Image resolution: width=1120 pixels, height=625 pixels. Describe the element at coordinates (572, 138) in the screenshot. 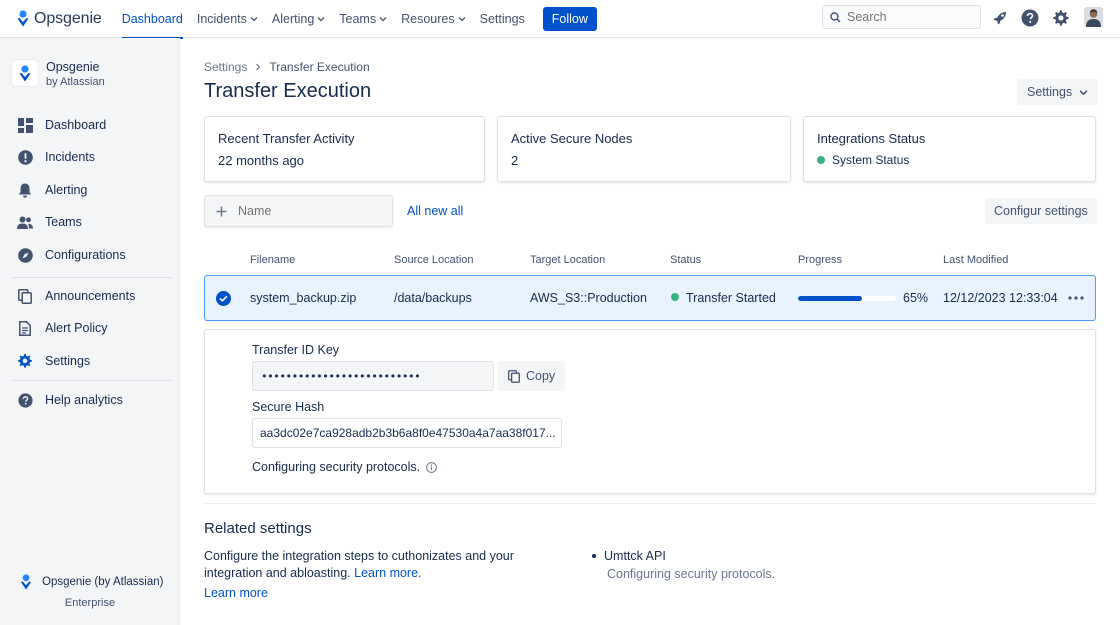

I see `card-title: Active Secure Nodes` at that location.